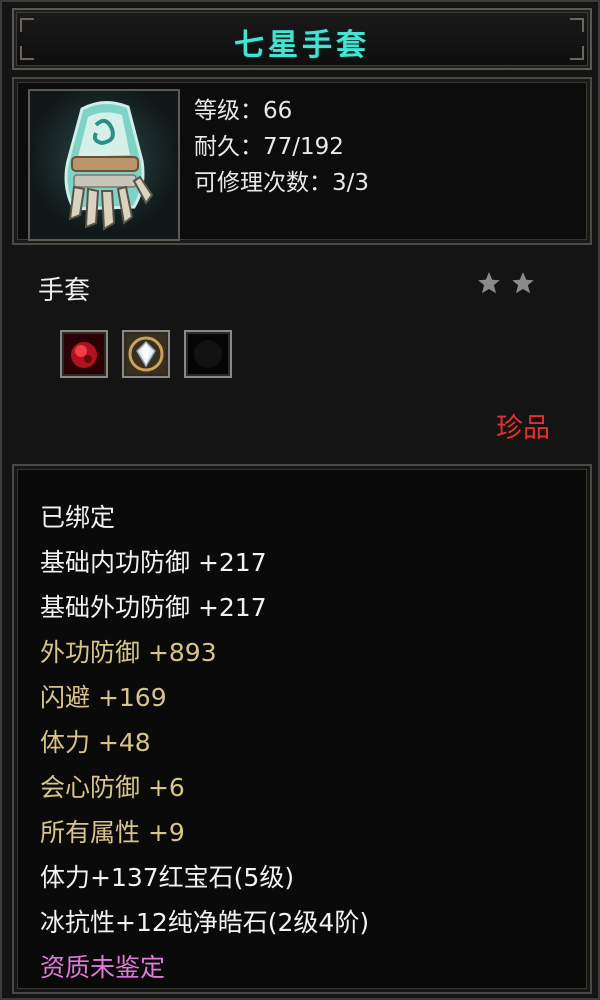 Image resolution: width=600 pixels, height=1000 pixels. I want to click on gem-bonus-line: 冰抗性+12纯净皓石(2级4阶), so click(205, 922).